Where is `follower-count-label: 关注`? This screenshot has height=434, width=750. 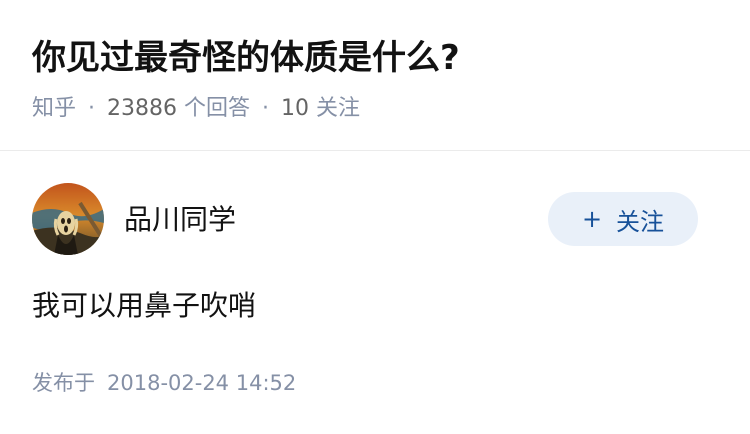
follower-count-label: 关注 is located at coordinates (338, 108).